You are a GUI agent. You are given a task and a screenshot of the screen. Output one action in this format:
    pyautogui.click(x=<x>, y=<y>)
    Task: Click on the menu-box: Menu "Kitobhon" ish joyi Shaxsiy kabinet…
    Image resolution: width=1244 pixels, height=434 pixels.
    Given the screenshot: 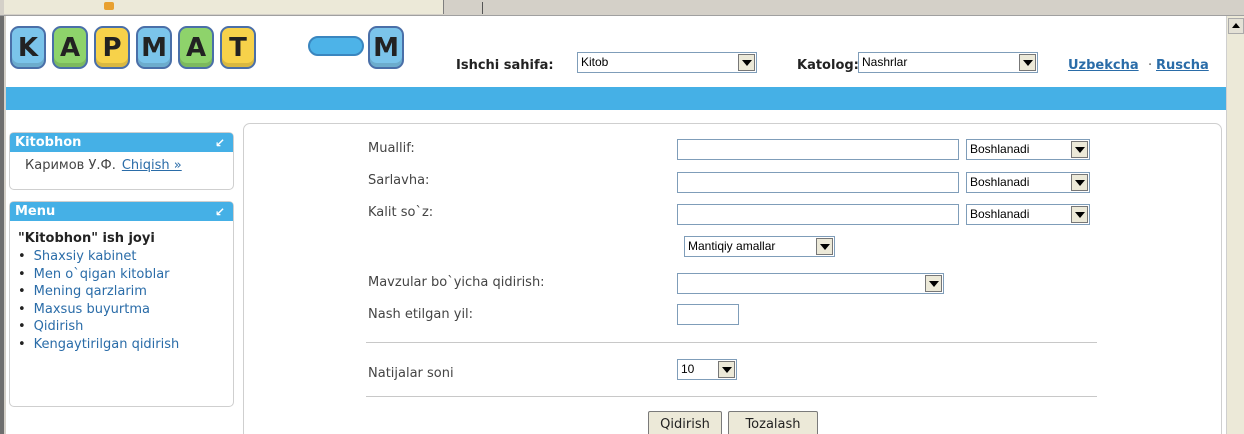 What is the action you would take?
    pyautogui.click(x=121, y=304)
    